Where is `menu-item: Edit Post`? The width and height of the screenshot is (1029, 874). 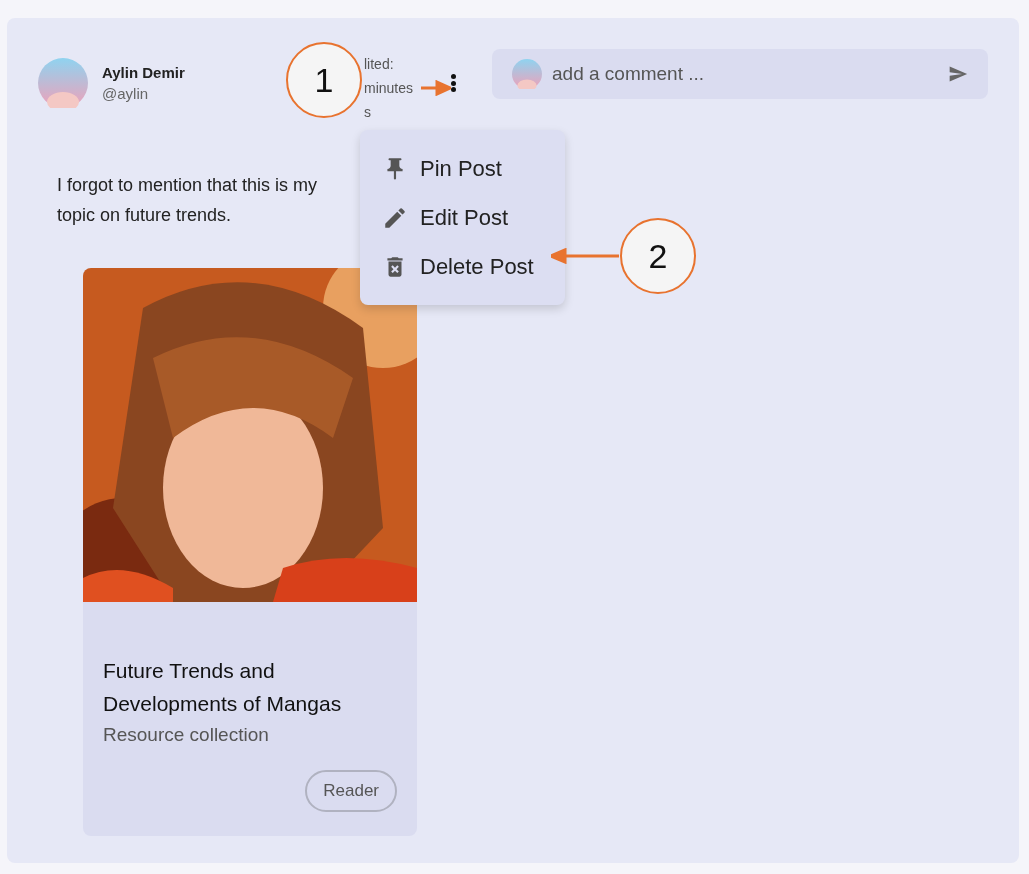
menu-item: Edit Post is located at coordinates (462, 217).